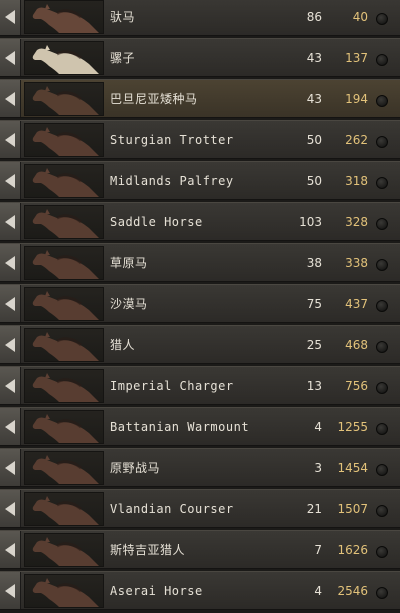 The height and width of the screenshot is (613, 400). Describe the element at coordinates (172, 180) in the screenshot. I see `horse-name: Midlands Palfrey` at that location.